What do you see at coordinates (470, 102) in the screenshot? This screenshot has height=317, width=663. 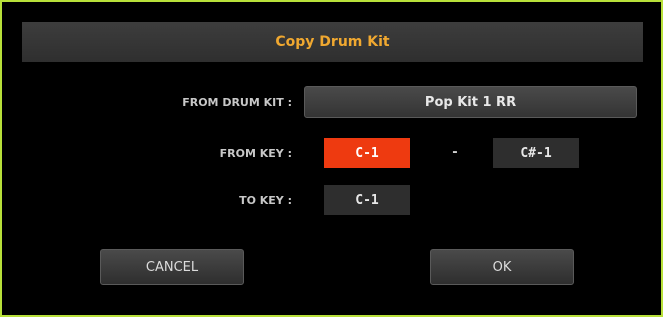 I see `from-drum-kit-field: Pop Kit 1 RR` at bounding box center [470, 102].